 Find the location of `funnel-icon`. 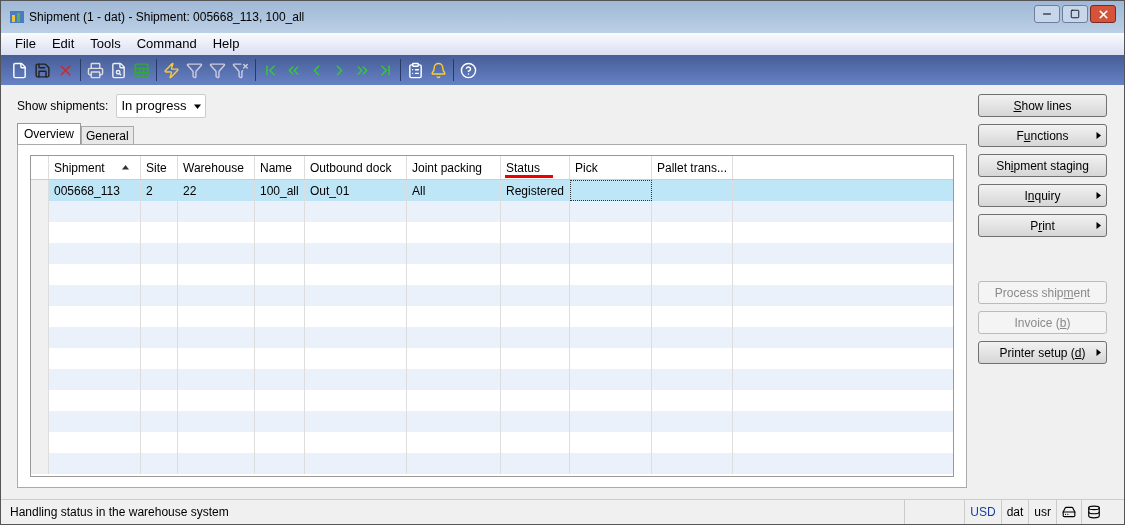

funnel-icon is located at coordinates (194, 70).